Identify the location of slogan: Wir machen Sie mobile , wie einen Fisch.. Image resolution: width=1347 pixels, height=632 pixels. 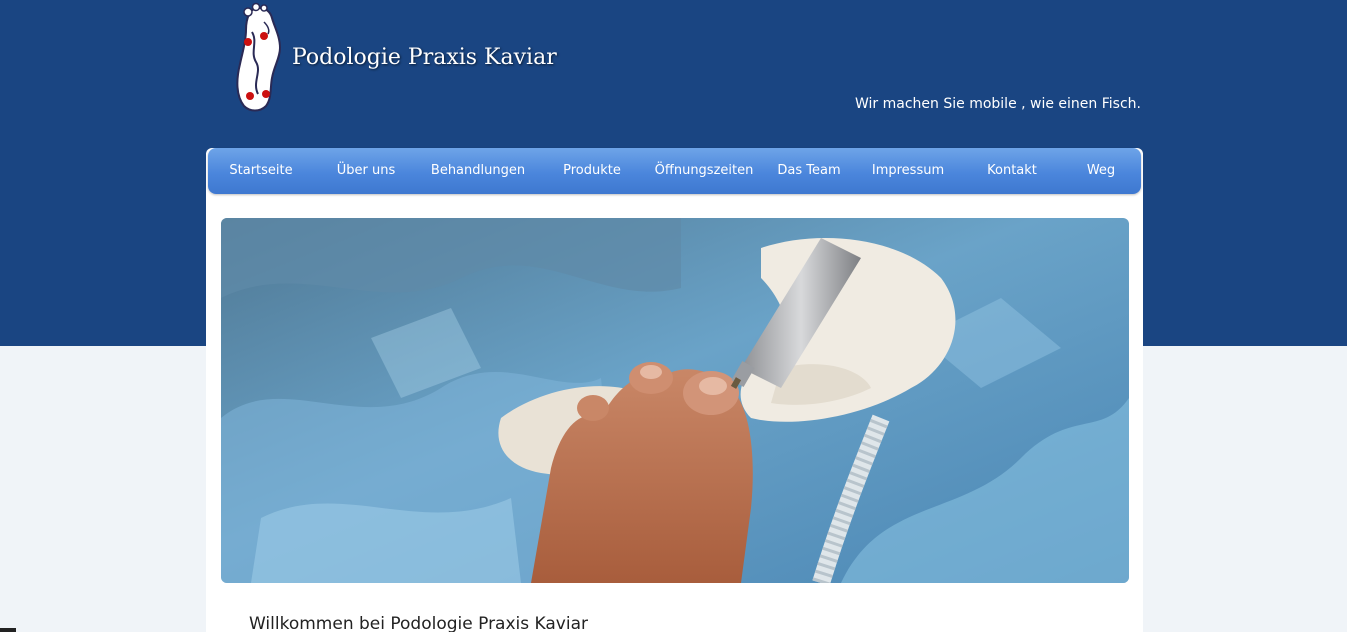
(998, 104).